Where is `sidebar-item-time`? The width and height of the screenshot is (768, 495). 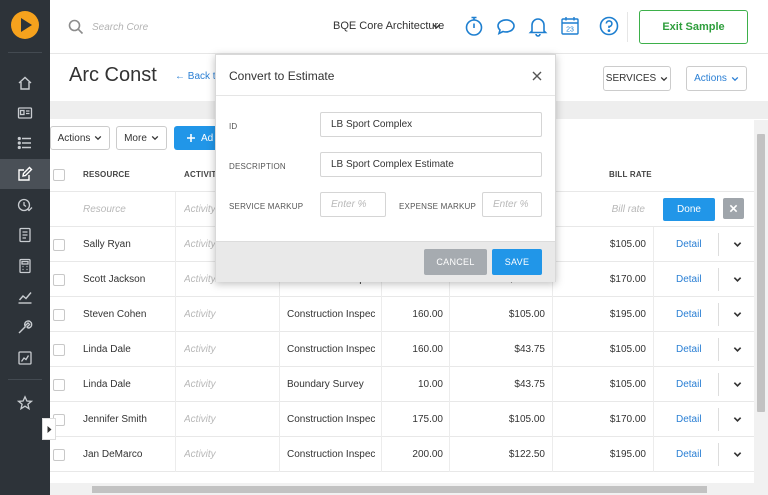
sidebar-item-time is located at coordinates (25, 205).